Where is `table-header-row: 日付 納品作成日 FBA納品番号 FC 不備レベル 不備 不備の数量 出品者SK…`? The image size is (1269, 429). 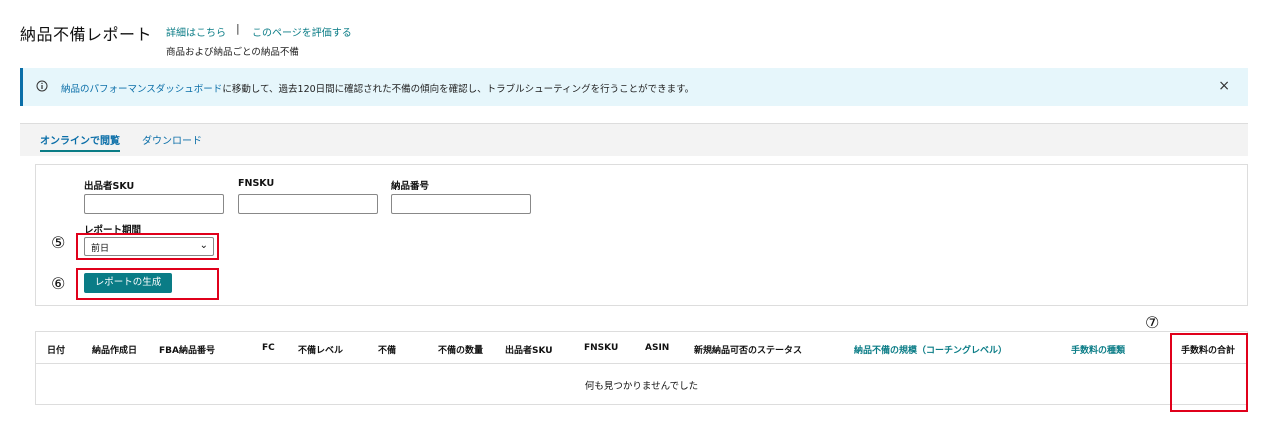
table-header-row: 日付 納品作成日 FBA納品番号 FC 不備レベル 不備 不備の数量 出品者SK… is located at coordinates (641, 348).